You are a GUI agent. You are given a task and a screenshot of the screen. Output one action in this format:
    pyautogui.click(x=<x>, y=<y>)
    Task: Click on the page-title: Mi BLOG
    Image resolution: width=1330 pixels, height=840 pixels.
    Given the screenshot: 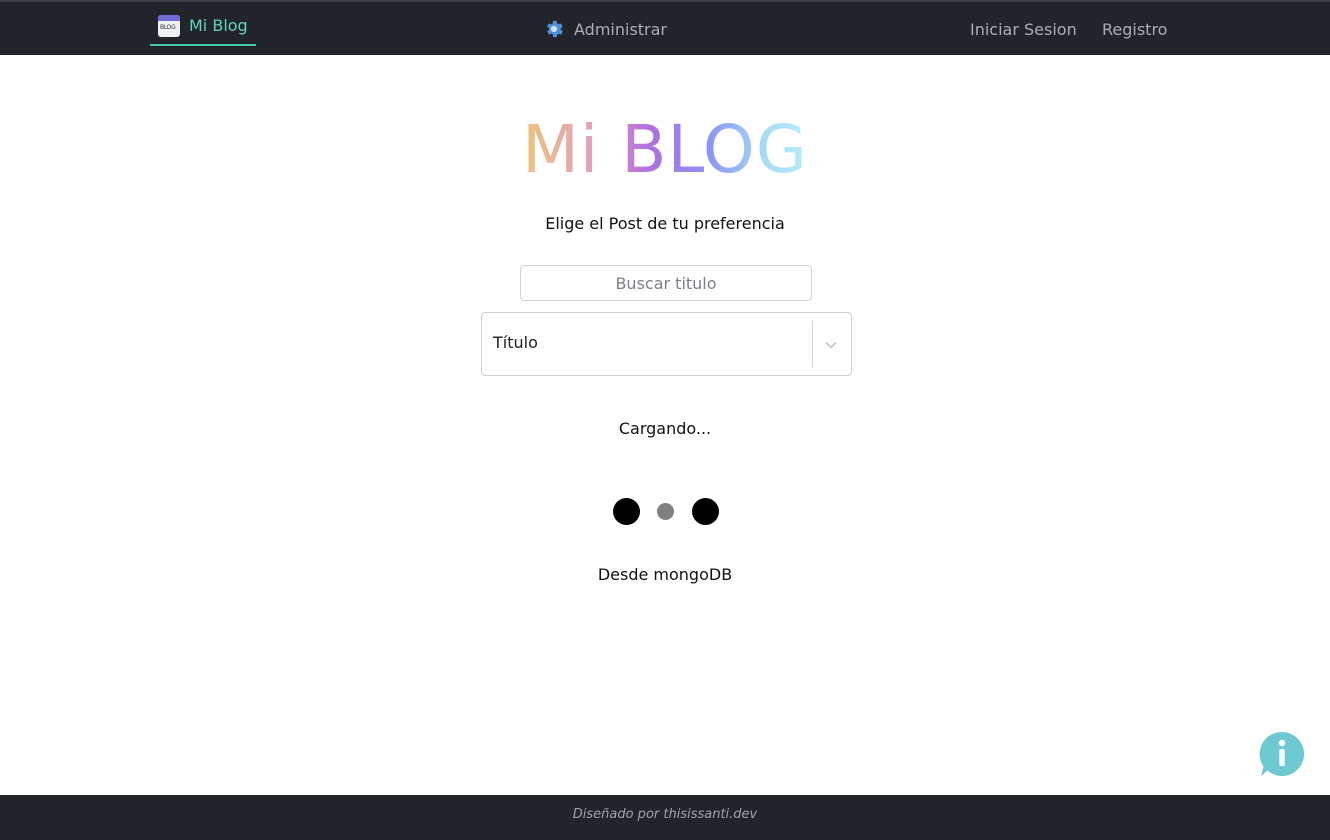 What is the action you would take?
    pyautogui.click(x=665, y=149)
    